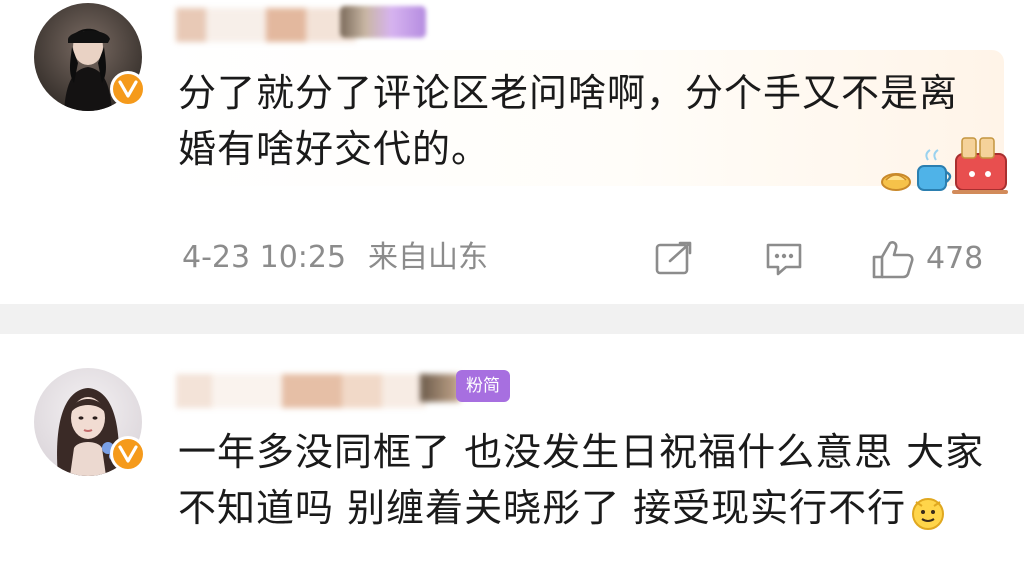 This screenshot has width=1024, height=561. I want to click on location: 来自山东, so click(428, 257).